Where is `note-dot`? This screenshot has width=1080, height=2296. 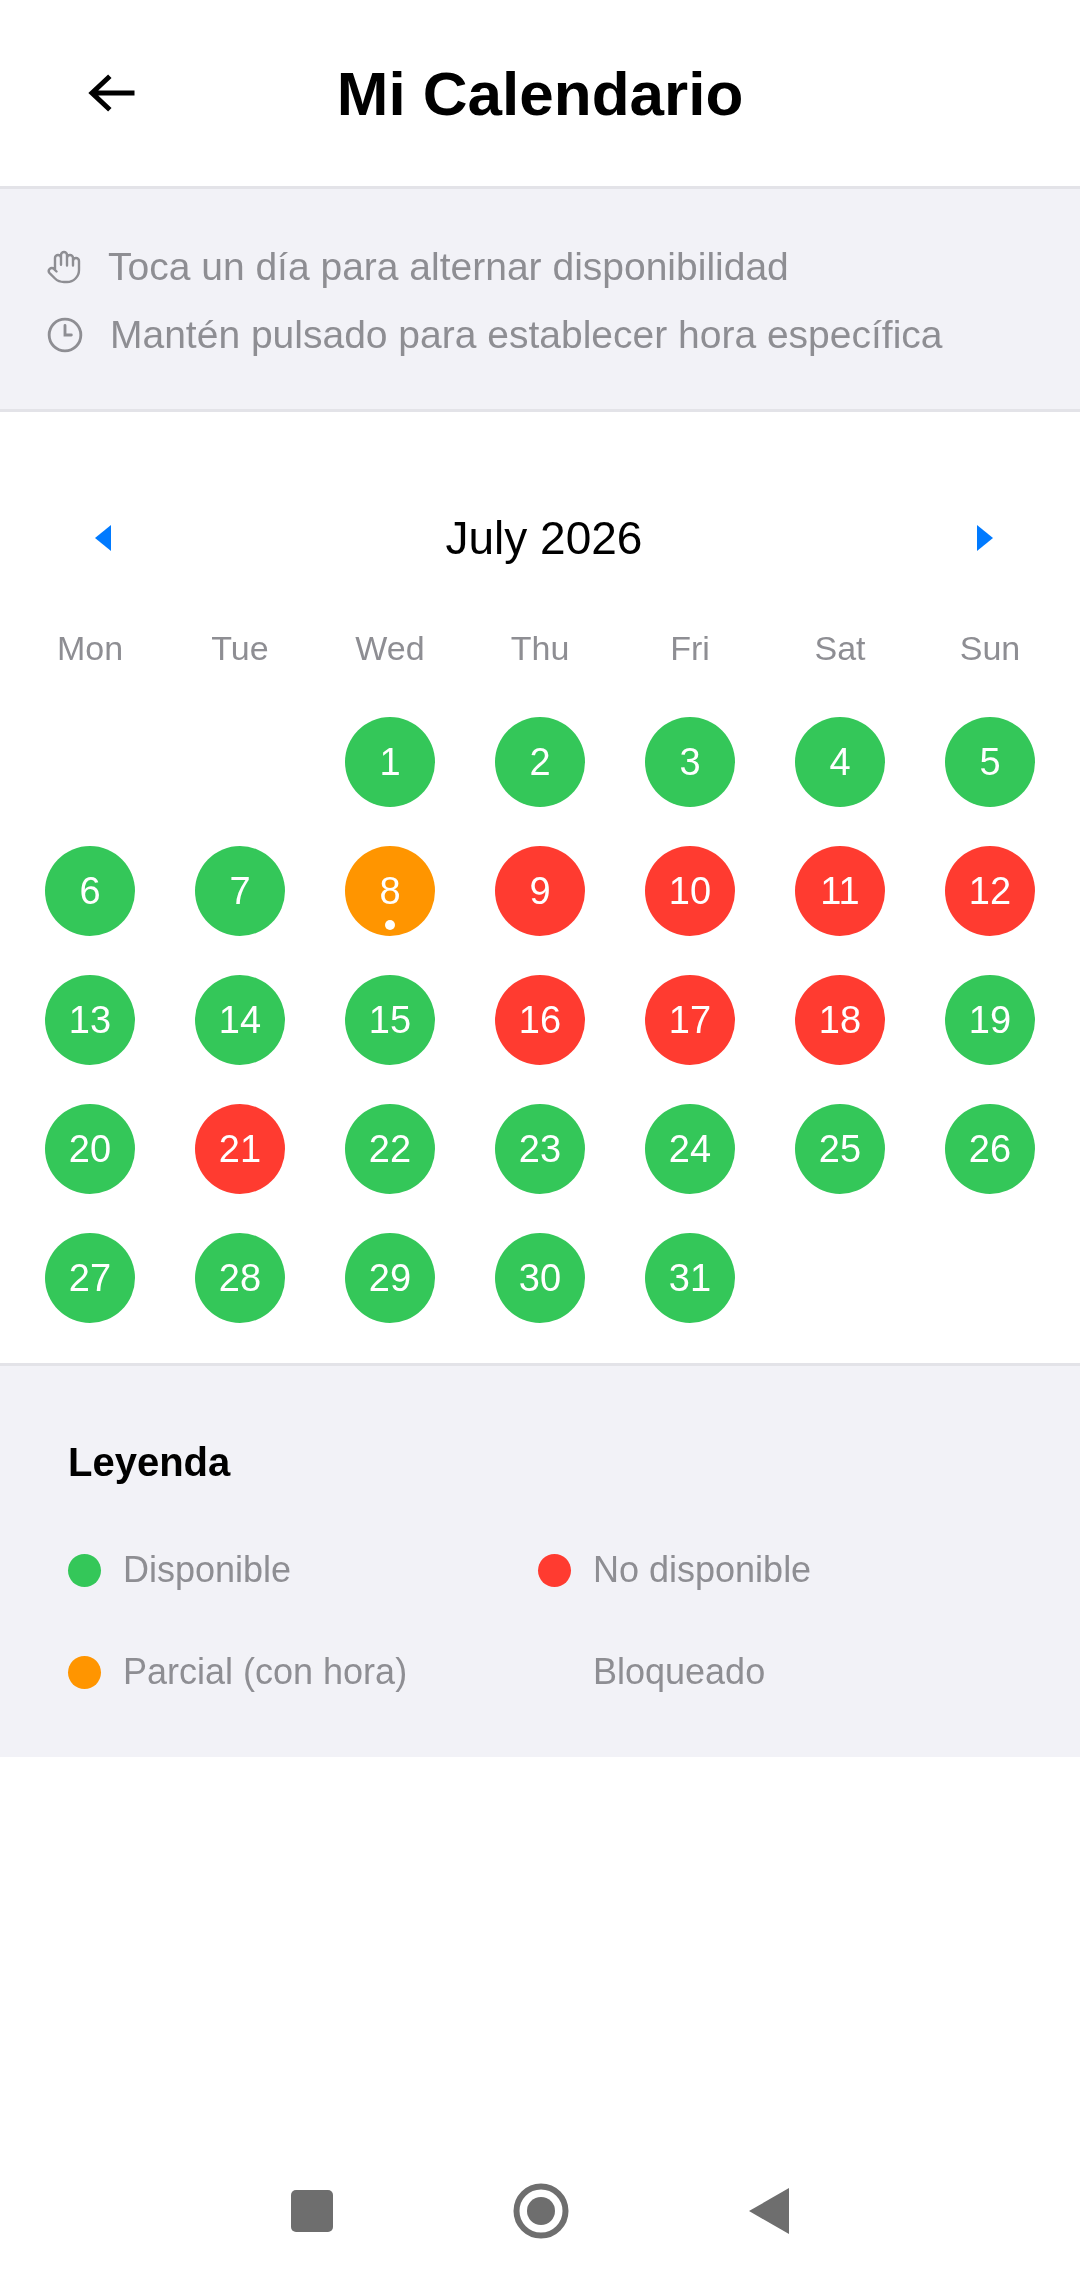 note-dot is located at coordinates (390, 925).